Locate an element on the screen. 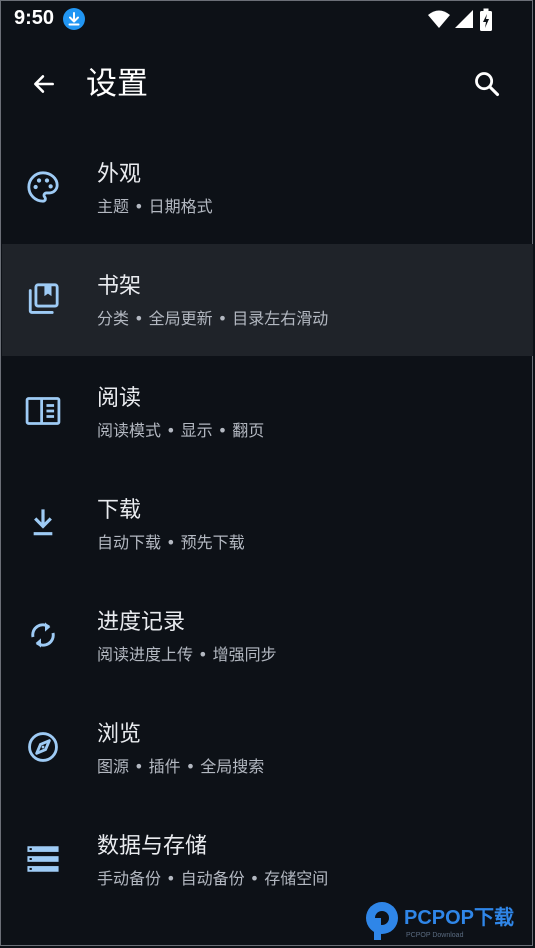 This screenshot has width=535, height=948. watermark-logo: PCPOP下载 PCPOP Download is located at coordinates (446, 920).